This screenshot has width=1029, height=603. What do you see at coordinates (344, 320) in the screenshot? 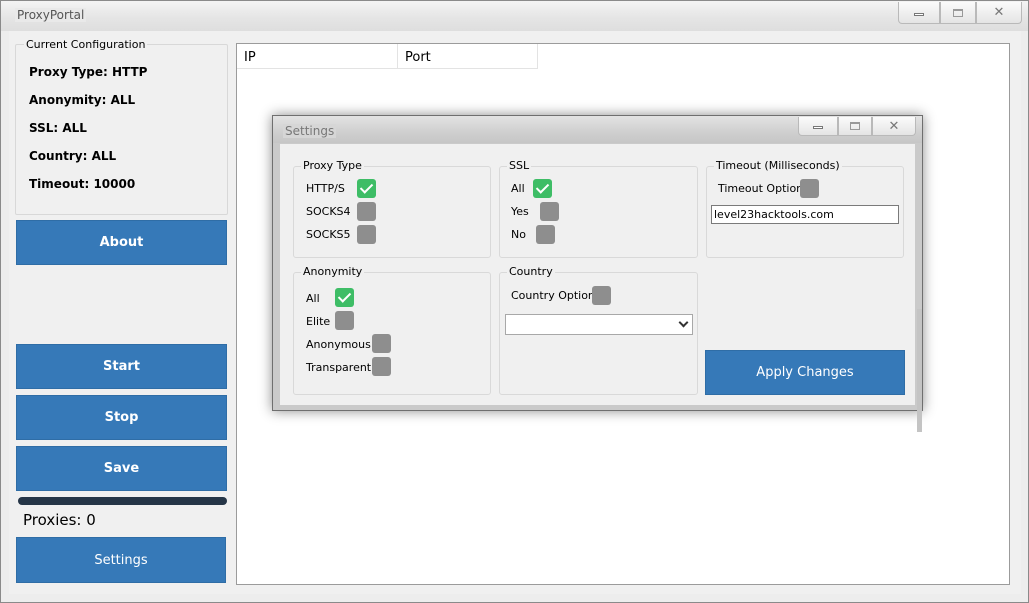
I see `anonymity-elite-checkbox` at bounding box center [344, 320].